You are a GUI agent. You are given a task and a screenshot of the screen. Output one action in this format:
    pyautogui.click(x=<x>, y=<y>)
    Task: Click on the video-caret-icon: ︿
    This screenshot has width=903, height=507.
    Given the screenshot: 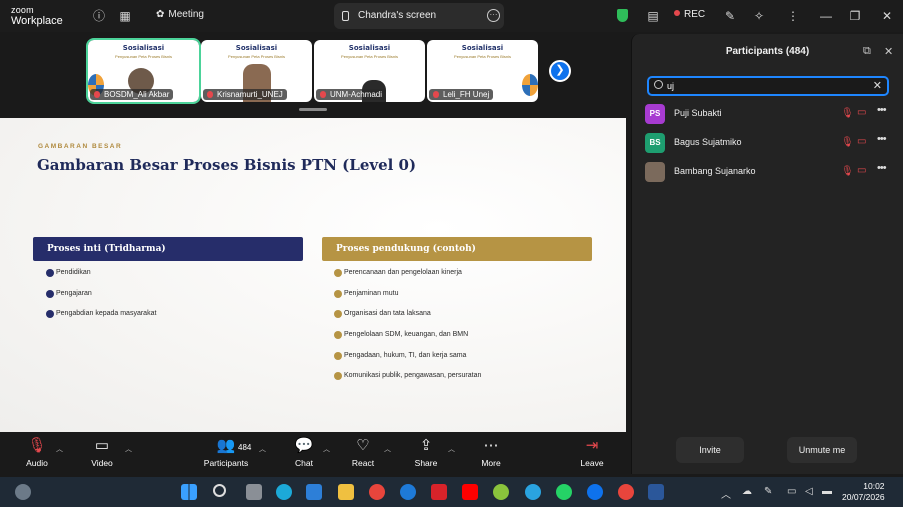 What is the action you would take?
    pyautogui.click(x=128, y=449)
    